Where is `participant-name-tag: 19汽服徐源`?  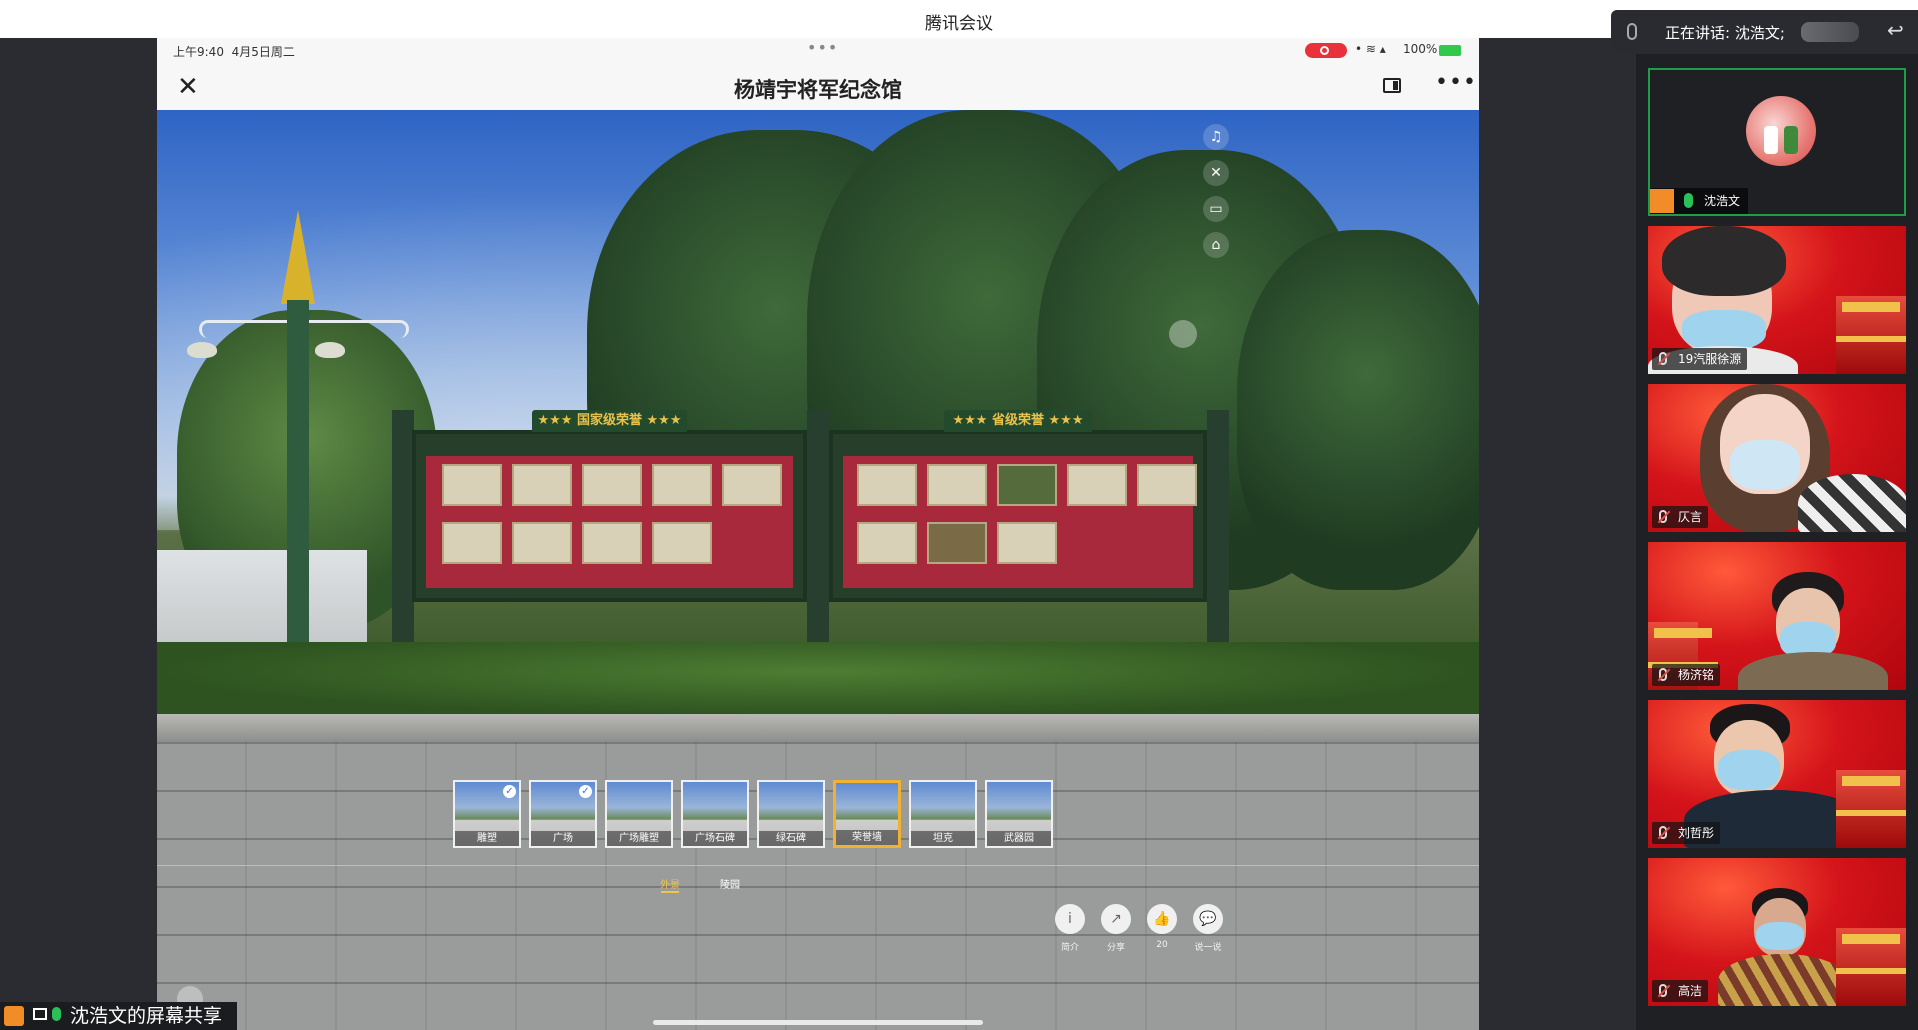 participant-name-tag: 19汽服徐源 is located at coordinates (1700, 359).